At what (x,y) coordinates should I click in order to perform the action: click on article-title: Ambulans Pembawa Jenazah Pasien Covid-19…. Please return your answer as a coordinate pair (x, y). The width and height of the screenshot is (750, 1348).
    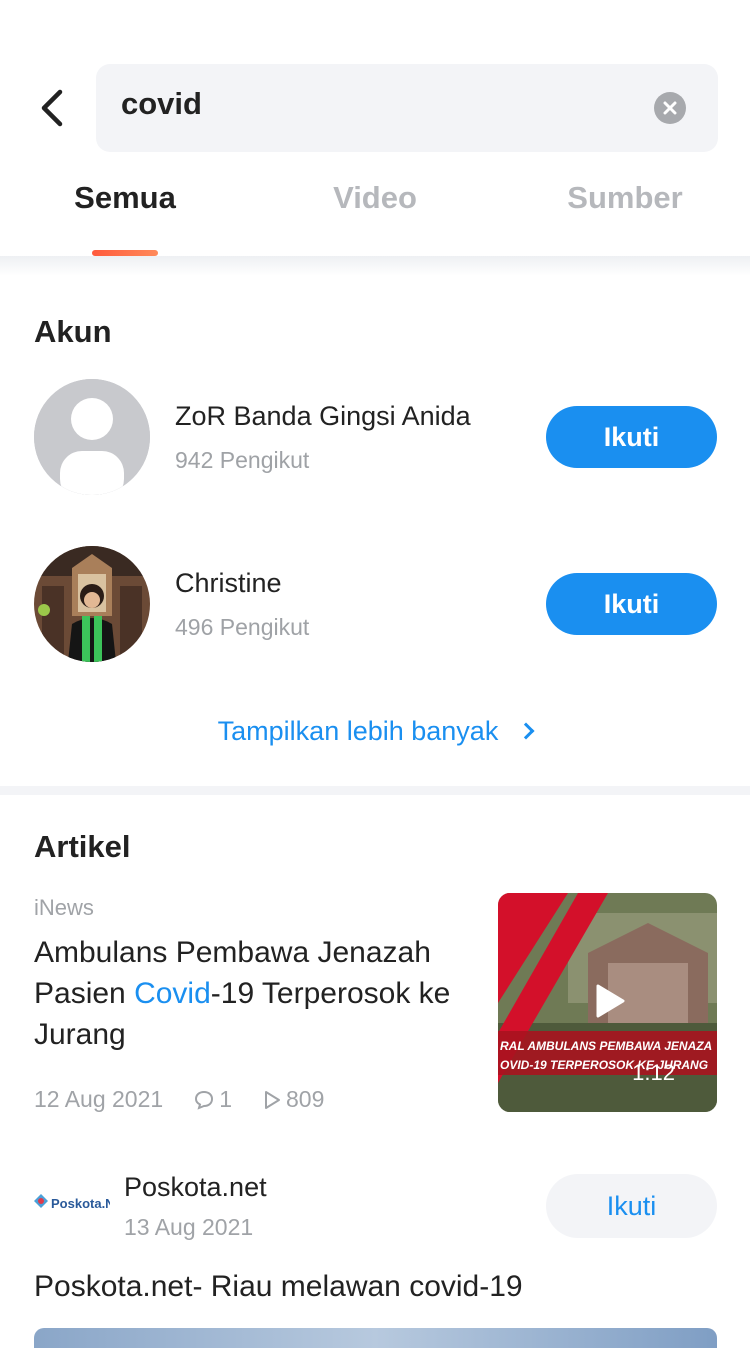
    Looking at the image, I should click on (254, 993).